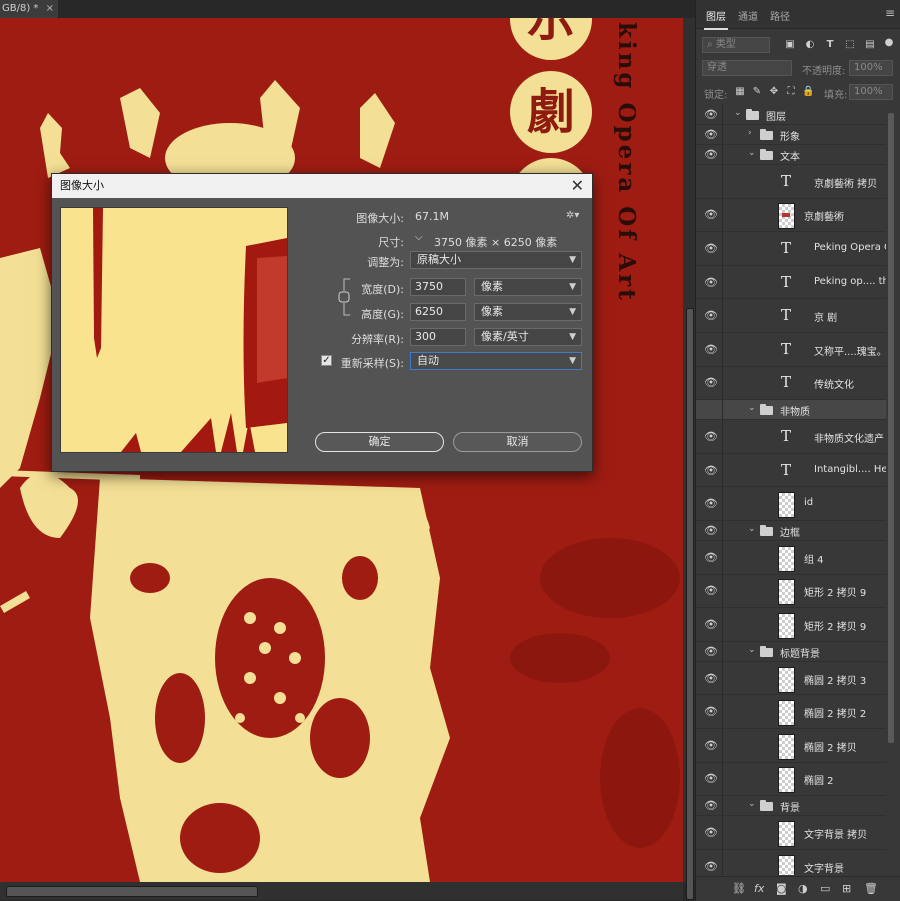 The width and height of the screenshot is (900, 901). Describe the element at coordinates (517, 442) in the screenshot. I see `cancel-button: 取消` at that location.